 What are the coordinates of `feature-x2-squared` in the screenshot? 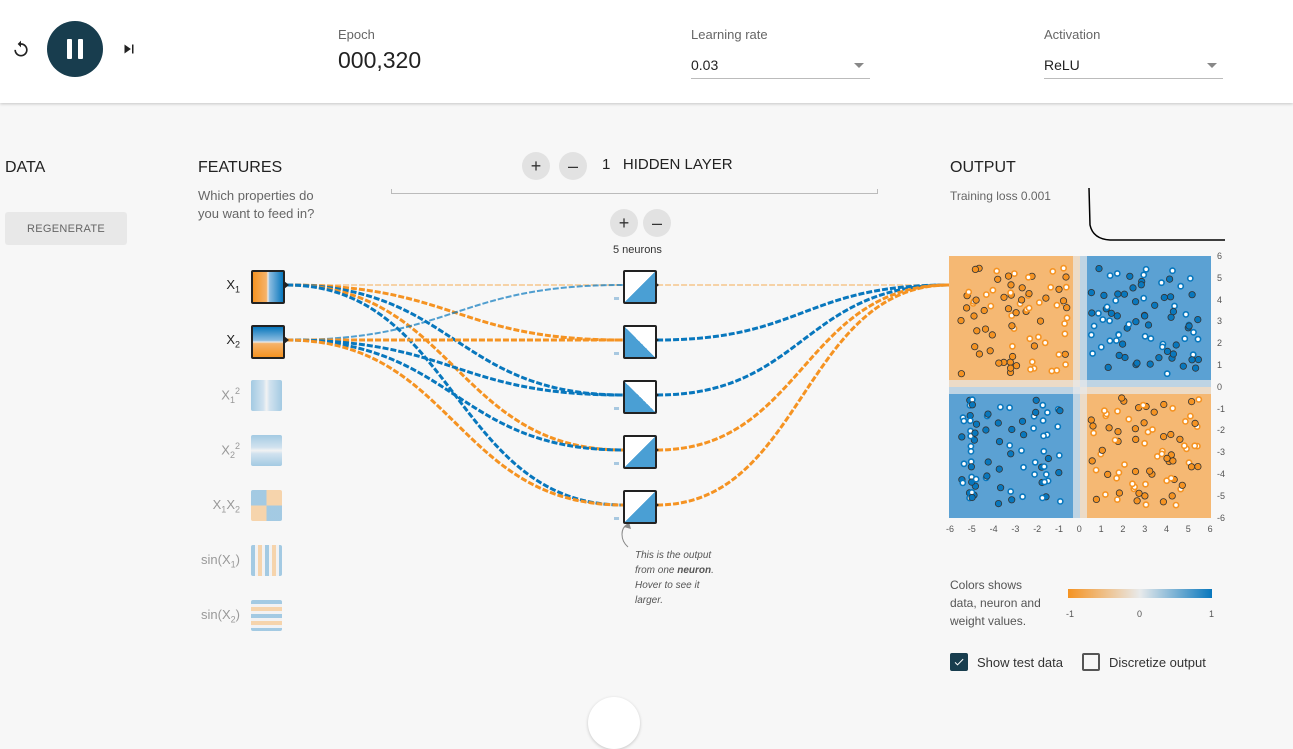 It's located at (266, 450).